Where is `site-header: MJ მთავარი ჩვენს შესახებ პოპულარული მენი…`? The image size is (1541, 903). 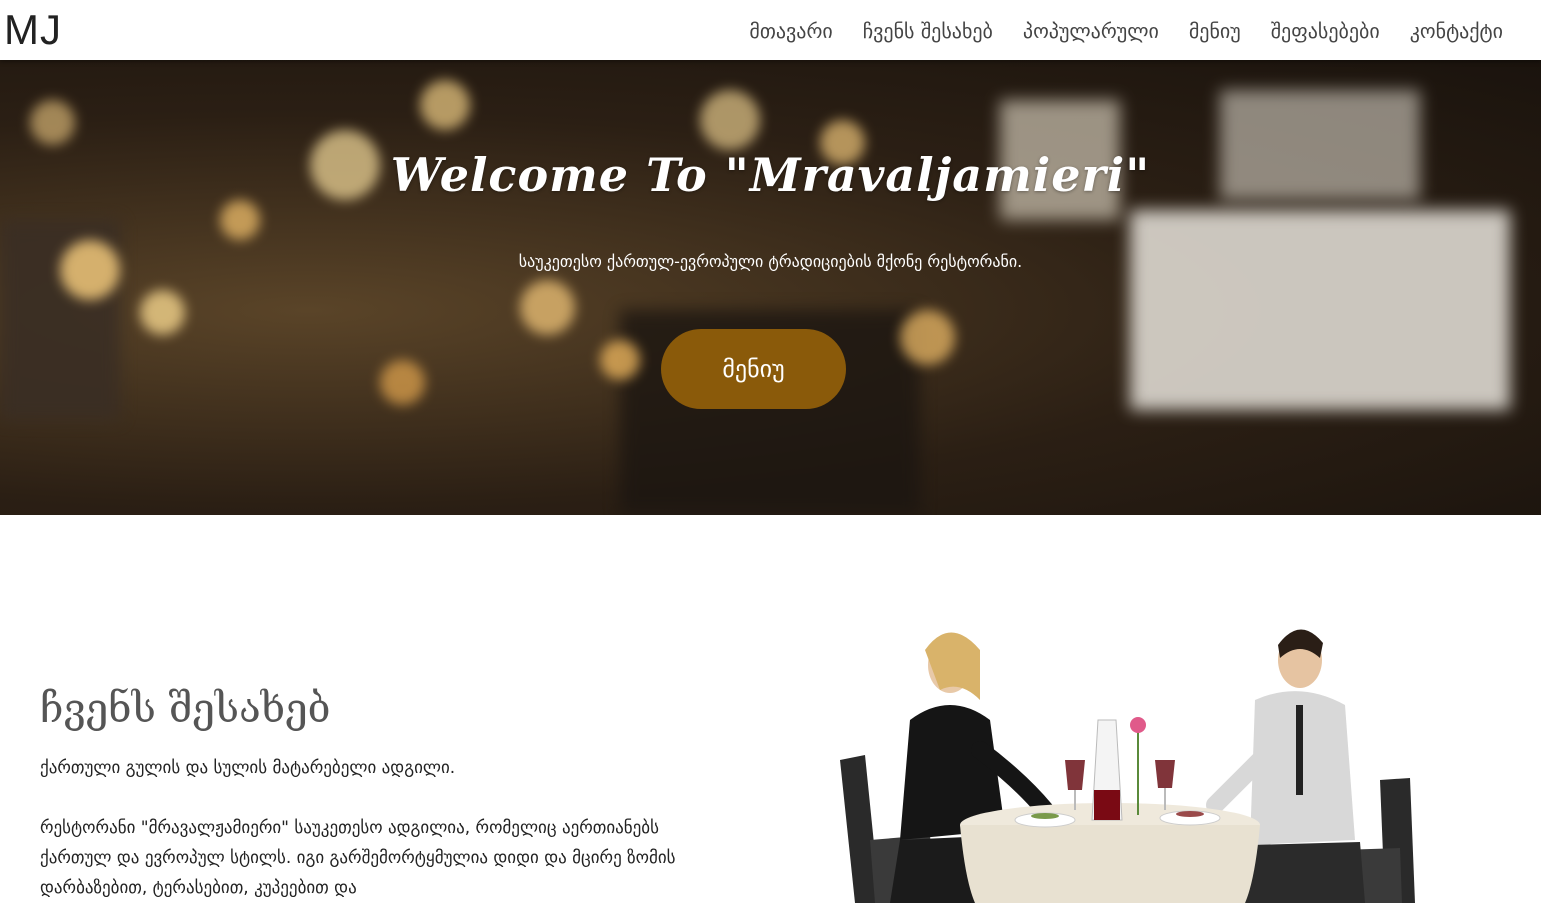
site-header: MJ მთავარი ჩვენს შესახებ პოპულარული მენი… is located at coordinates (770, 30).